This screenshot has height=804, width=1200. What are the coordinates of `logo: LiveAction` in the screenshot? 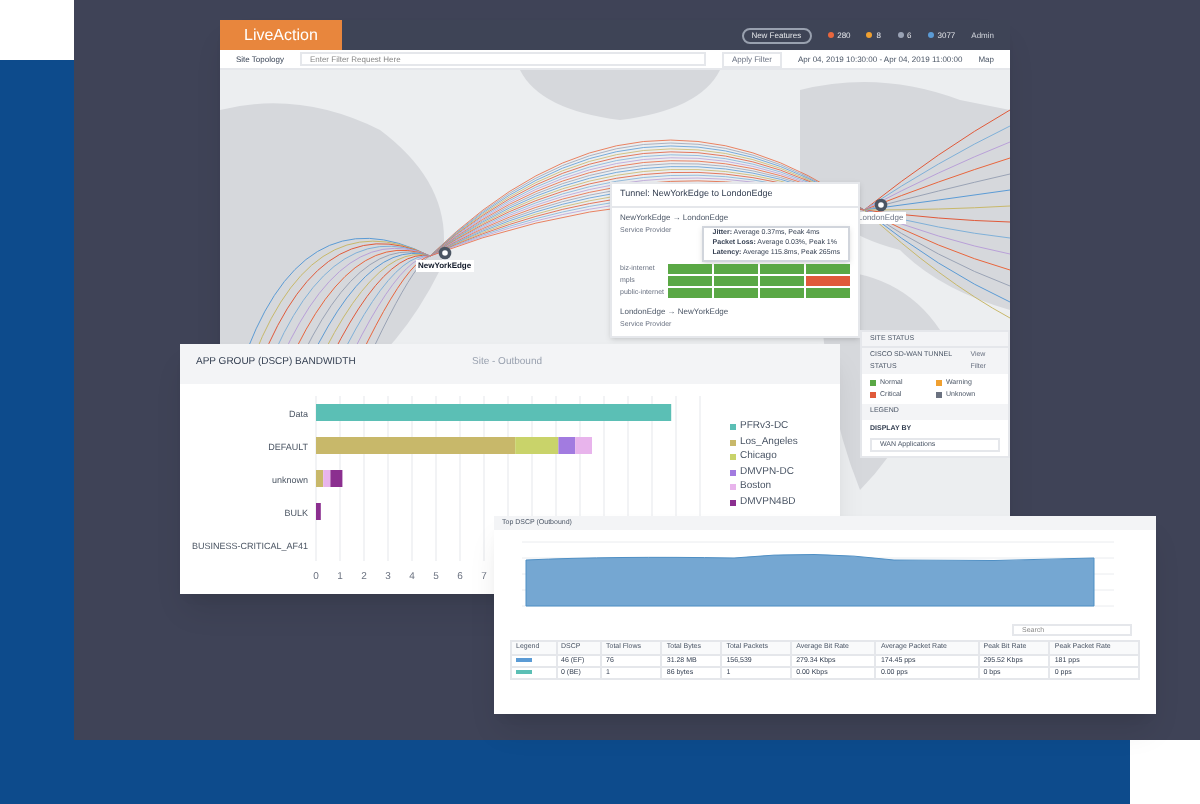 It's located at (281, 35).